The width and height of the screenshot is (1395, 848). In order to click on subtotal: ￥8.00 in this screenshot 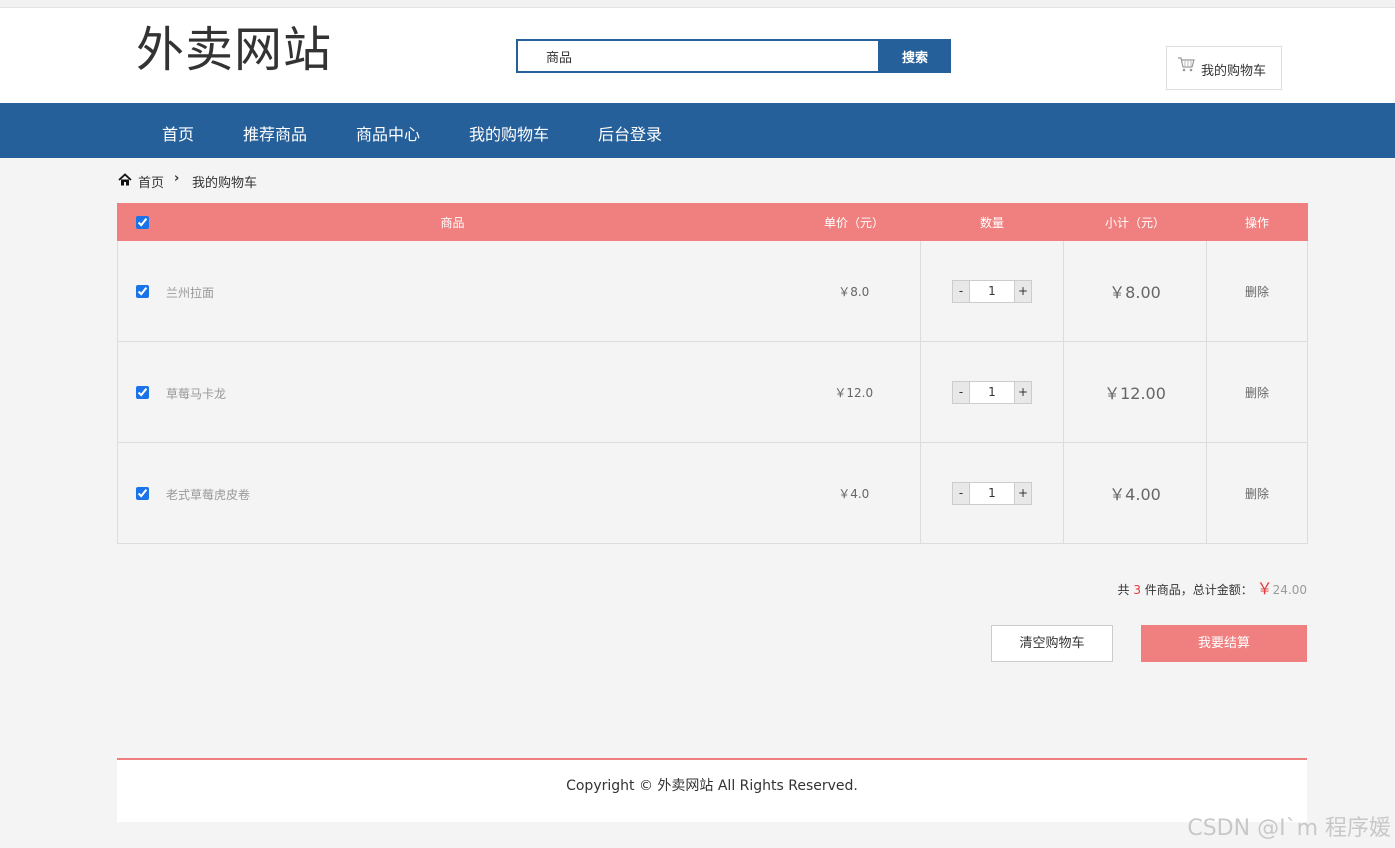, I will do `click(1135, 291)`.